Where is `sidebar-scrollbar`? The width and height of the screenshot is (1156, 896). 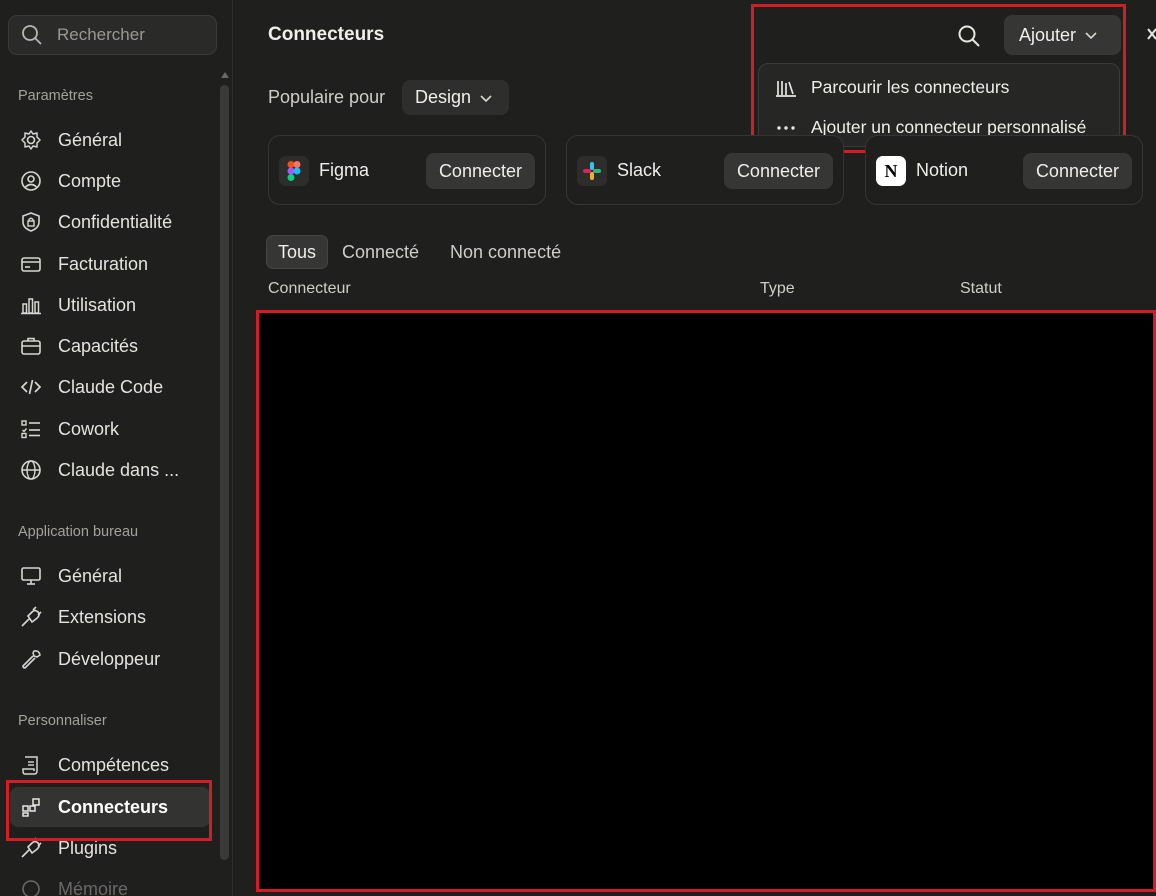
sidebar-scrollbar is located at coordinates (224, 472).